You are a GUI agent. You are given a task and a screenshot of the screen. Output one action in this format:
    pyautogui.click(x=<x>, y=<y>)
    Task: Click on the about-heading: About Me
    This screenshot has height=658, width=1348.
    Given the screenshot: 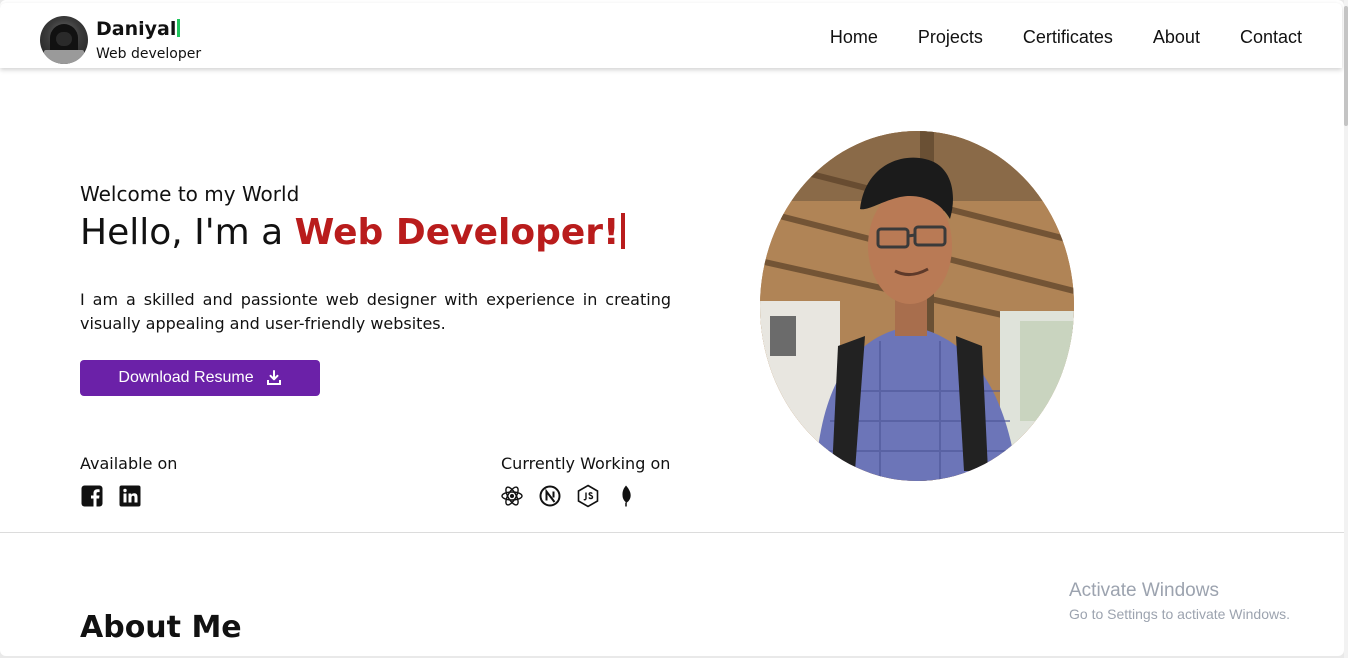 What is the action you would take?
    pyautogui.click(x=161, y=627)
    